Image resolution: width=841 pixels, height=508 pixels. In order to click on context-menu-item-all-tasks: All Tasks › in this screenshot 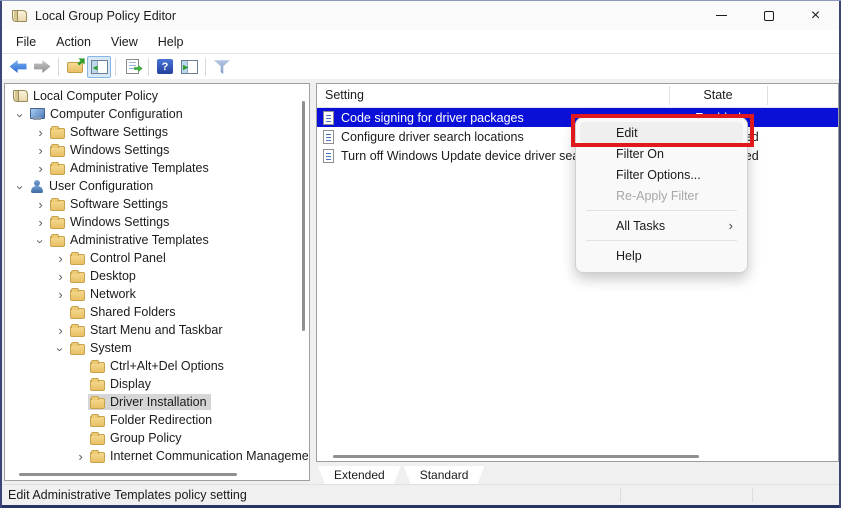, I will do `click(661, 225)`.